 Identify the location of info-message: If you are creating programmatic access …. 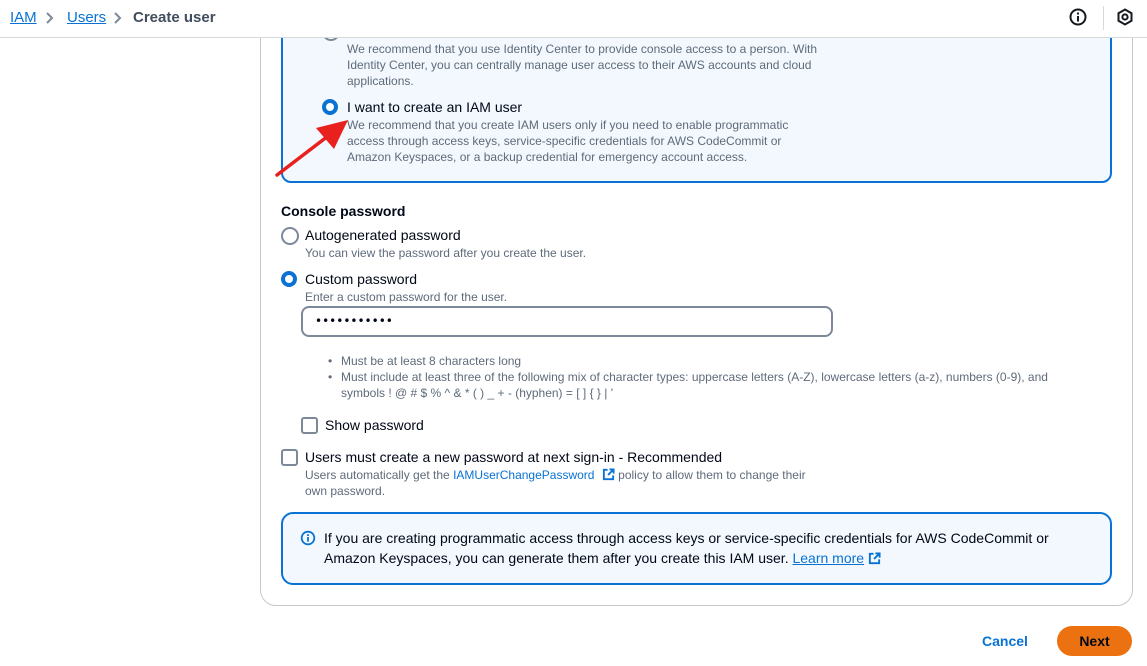
(686, 548).